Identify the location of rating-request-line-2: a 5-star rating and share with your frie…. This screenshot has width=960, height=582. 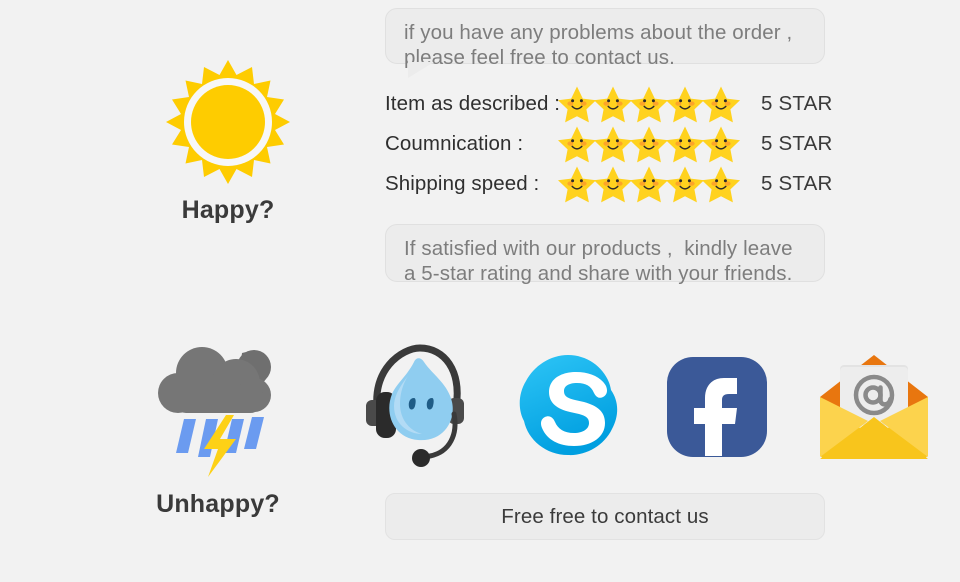
(598, 273).